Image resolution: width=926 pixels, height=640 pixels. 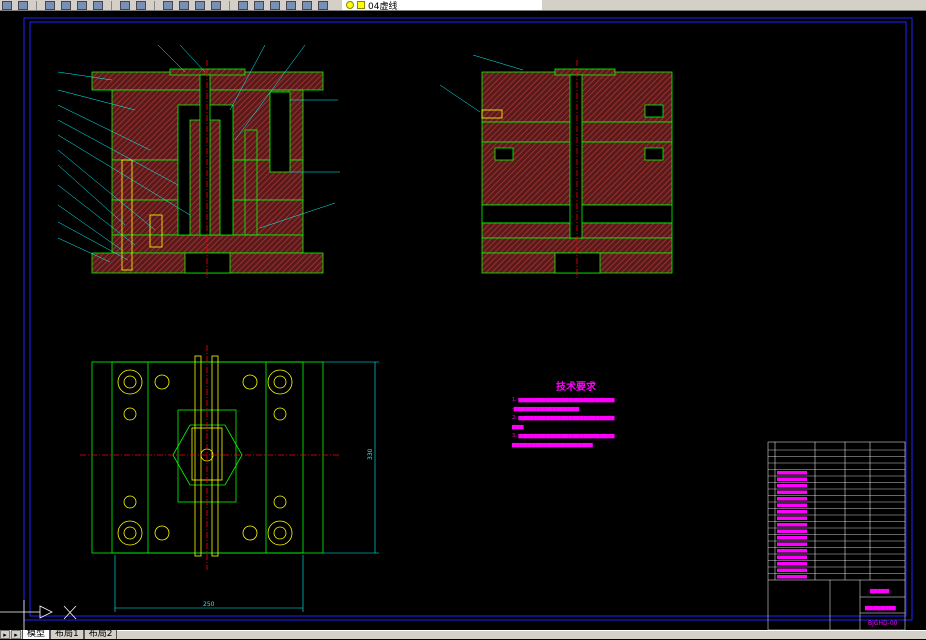 What do you see at coordinates (66, 5) in the screenshot?
I see `copy-icon` at bounding box center [66, 5].